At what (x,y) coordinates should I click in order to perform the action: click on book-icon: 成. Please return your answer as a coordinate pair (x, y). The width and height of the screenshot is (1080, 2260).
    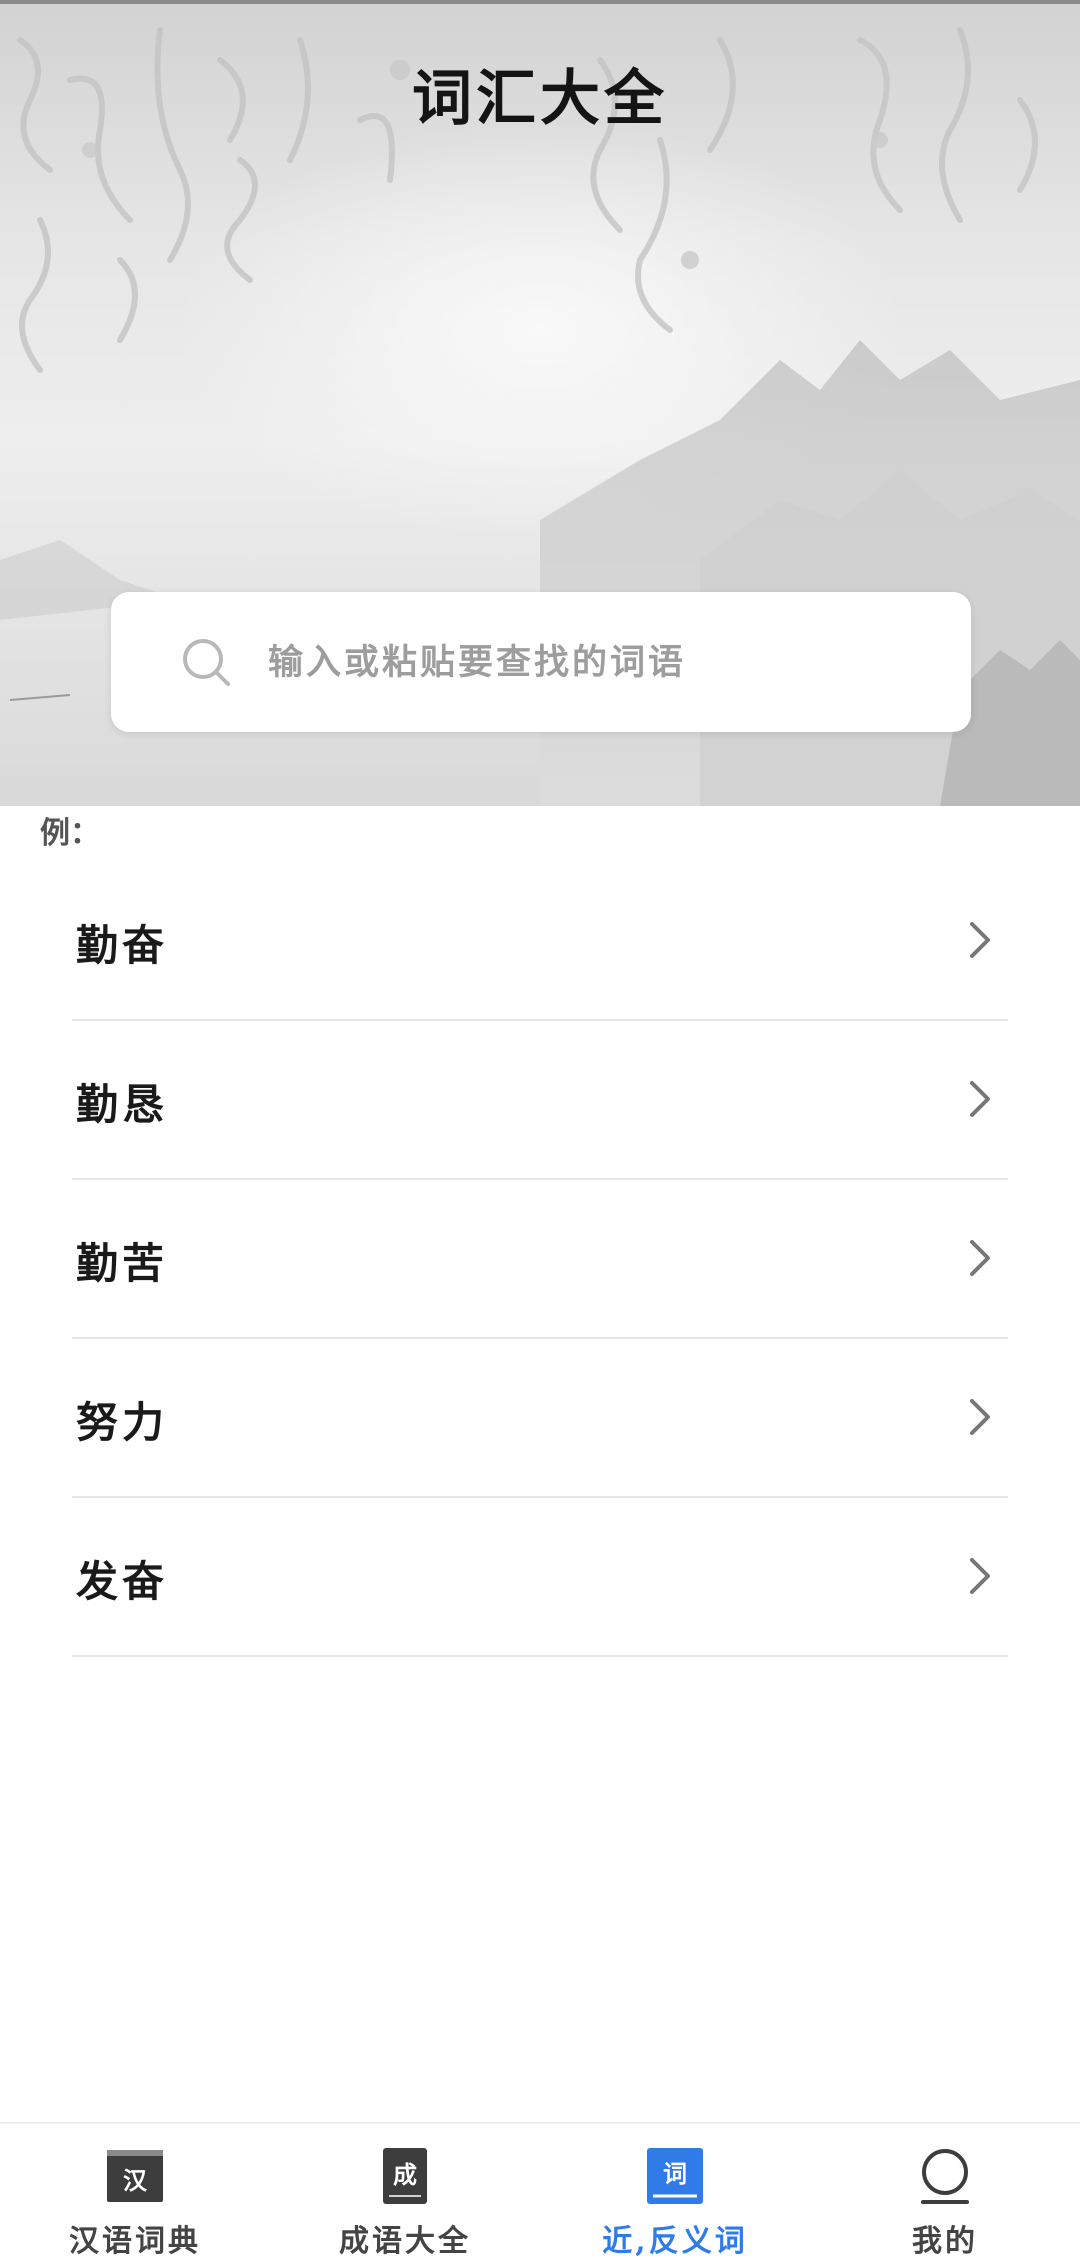
    Looking at the image, I should click on (405, 2176).